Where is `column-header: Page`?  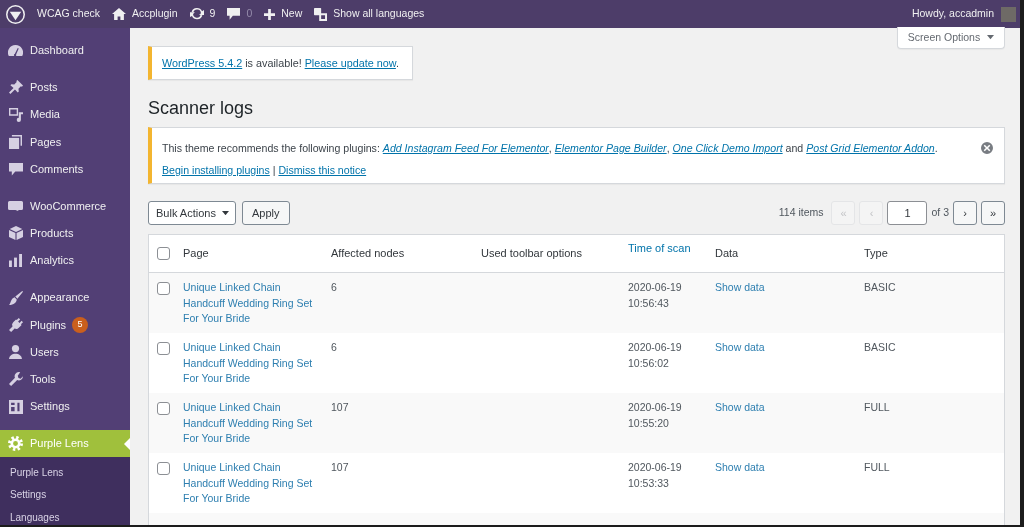 column-header: Page is located at coordinates (196, 254).